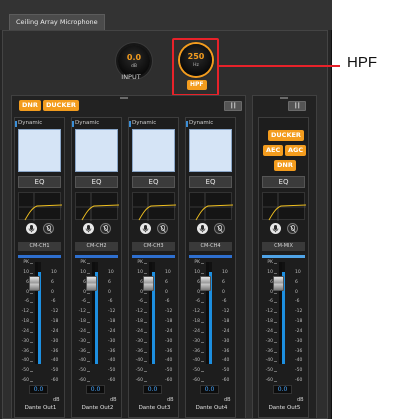 Image resolution: width=395 pixels, height=419 pixels. Describe the element at coordinates (169, 312) in the screenshot. I see `ch3-scale-label-r-5: -12` at that location.